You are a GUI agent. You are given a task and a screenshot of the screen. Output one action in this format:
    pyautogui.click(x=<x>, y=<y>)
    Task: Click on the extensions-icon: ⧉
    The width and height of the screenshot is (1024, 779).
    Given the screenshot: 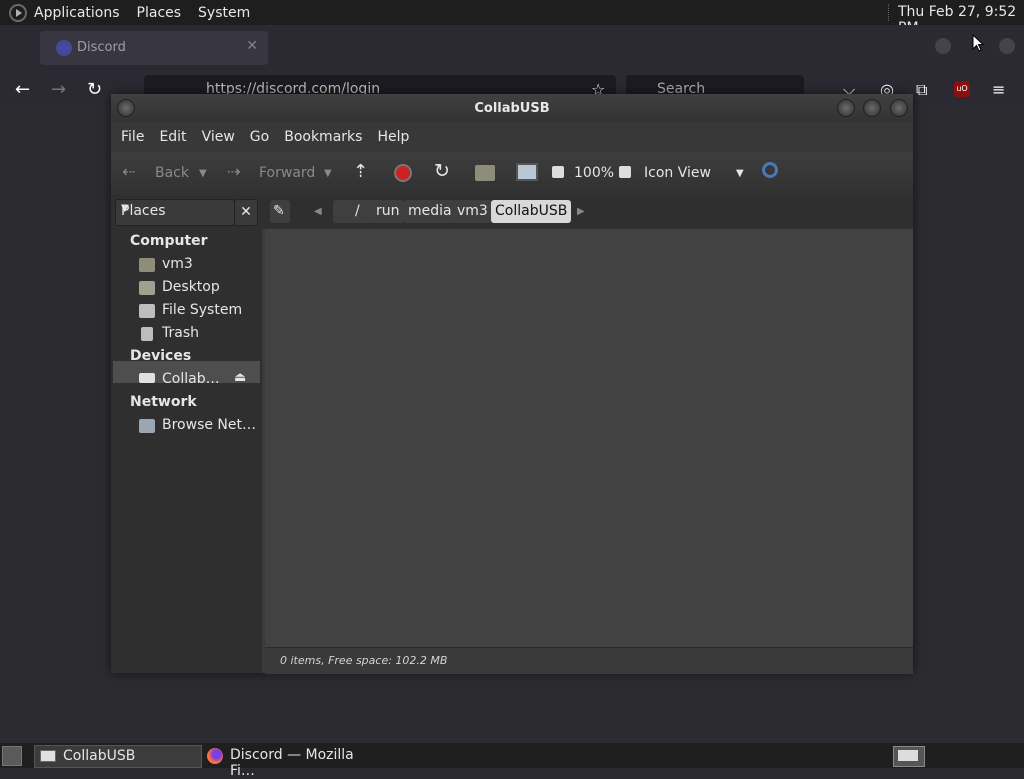 What is the action you would take?
    pyautogui.click(x=921, y=90)
    